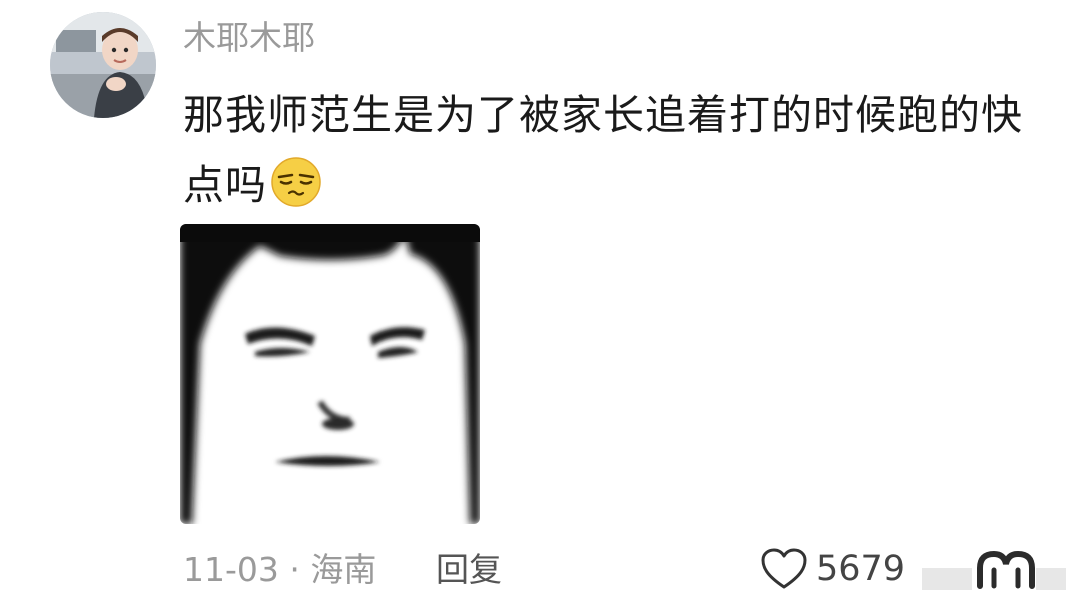 The height and width of the screenshot is (602, 1080). I want to click on platform-logo-icon, so click(993, 570).